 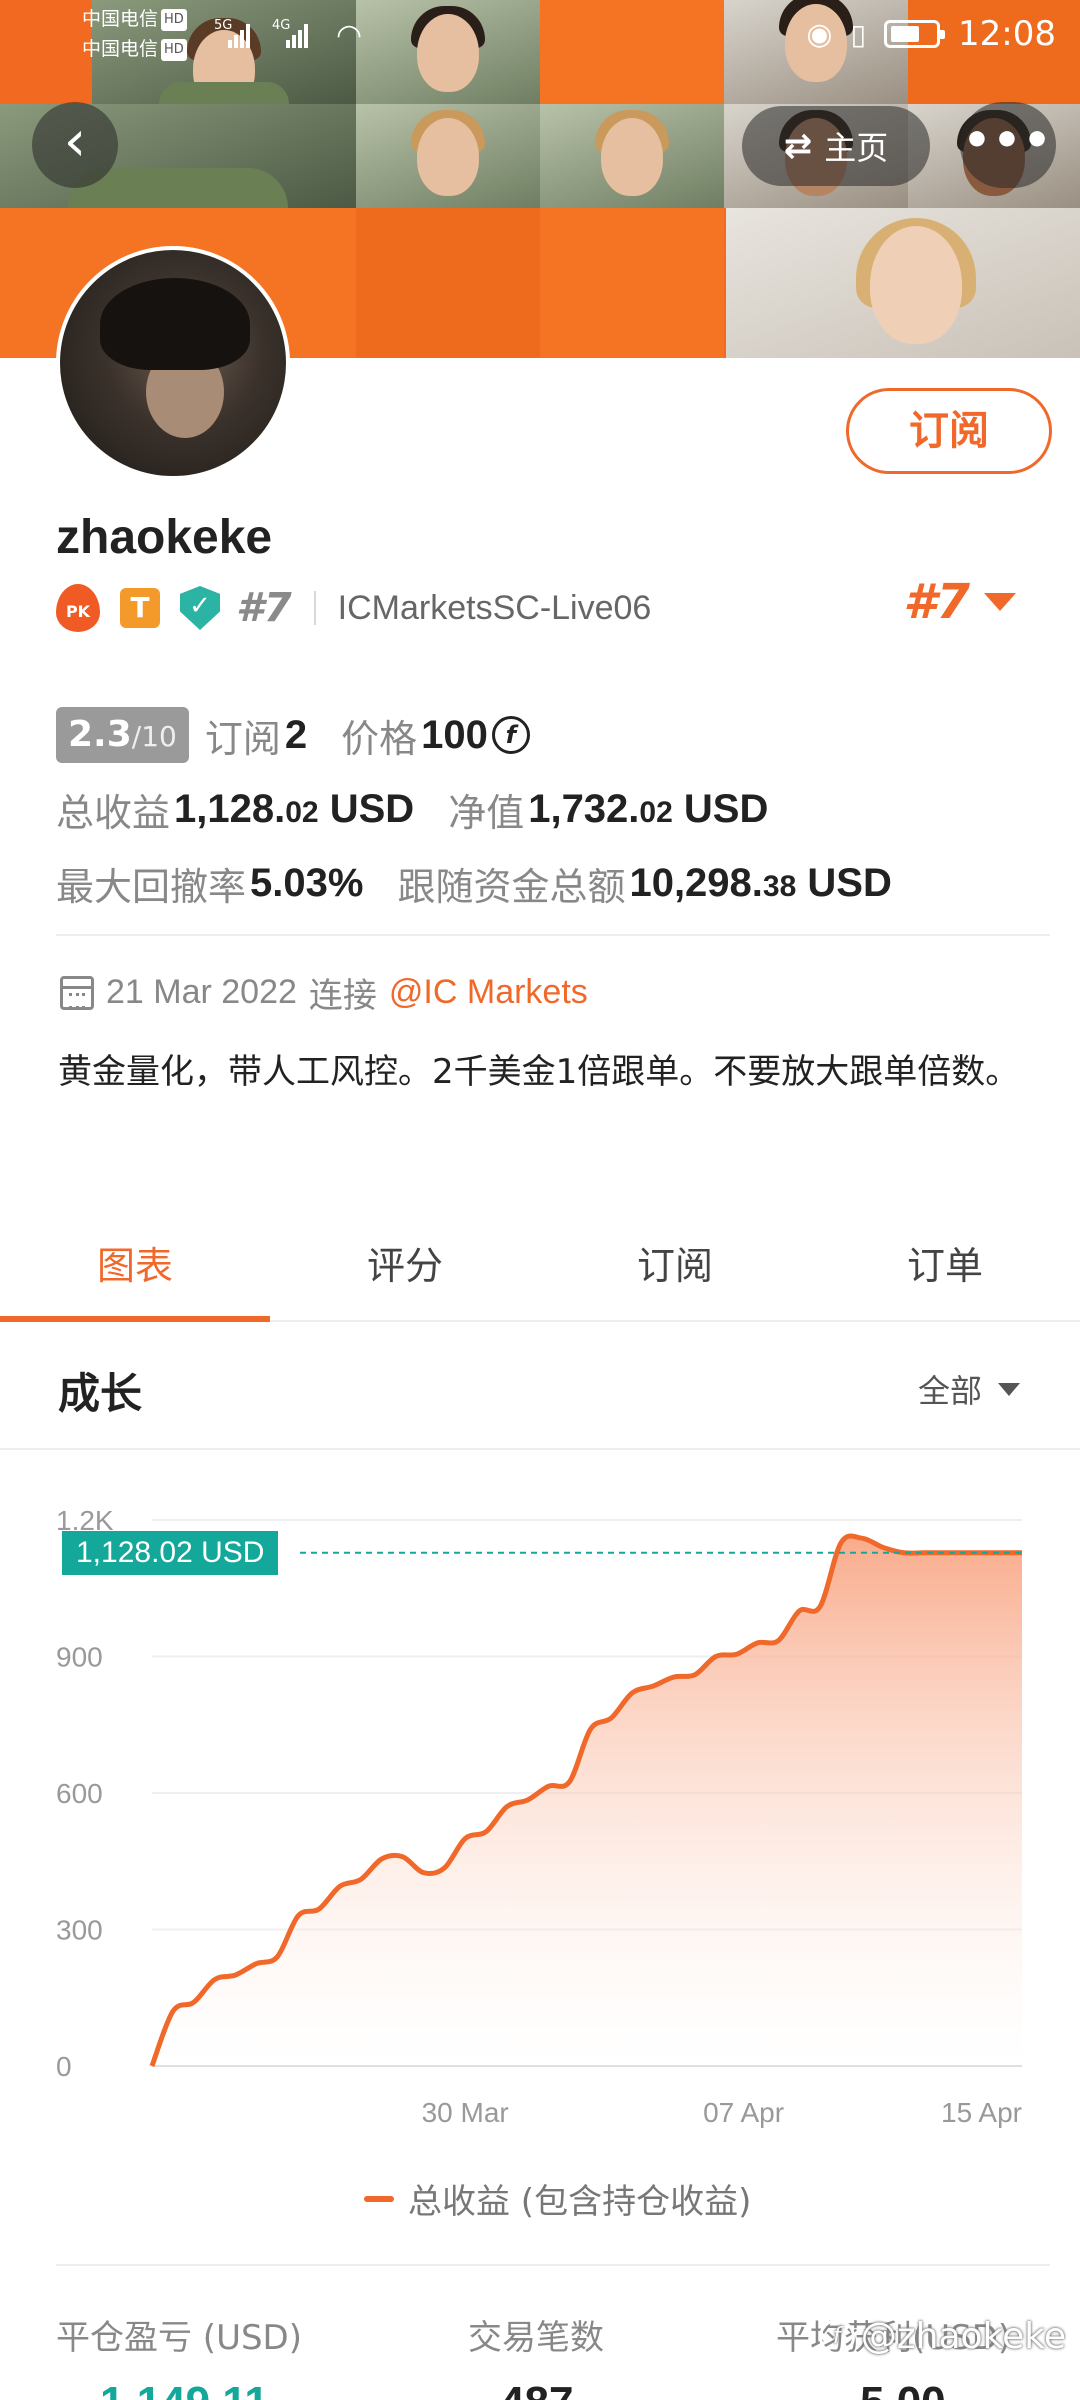 What do you see at coordinates (945, 1271) in the screenshot?
I see `tab-orders: 订单` at bounding box center [945, 1271].